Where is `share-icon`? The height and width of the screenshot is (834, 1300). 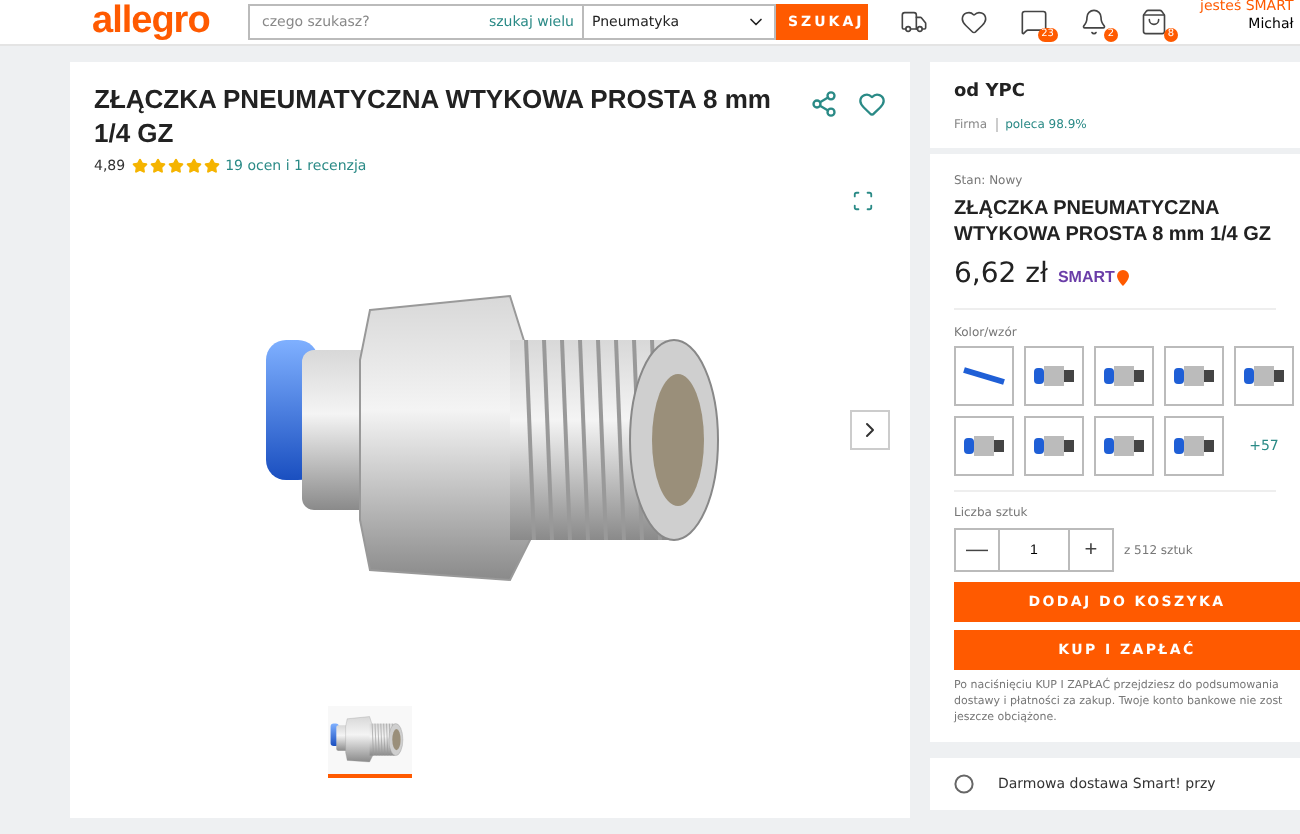
share-icon is located at coordinates (824, 104).